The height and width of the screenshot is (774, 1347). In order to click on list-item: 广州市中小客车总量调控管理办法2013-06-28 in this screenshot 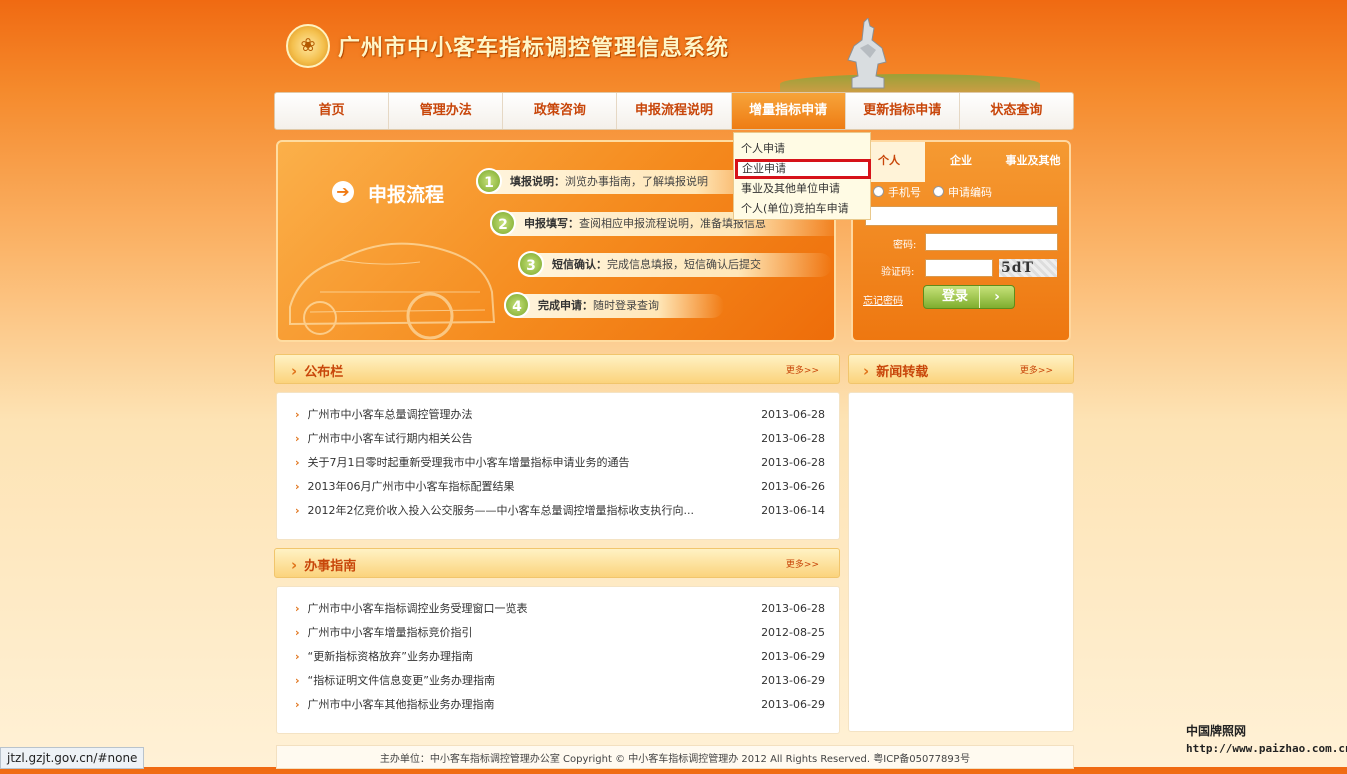, I will do `click(560, 415)`.